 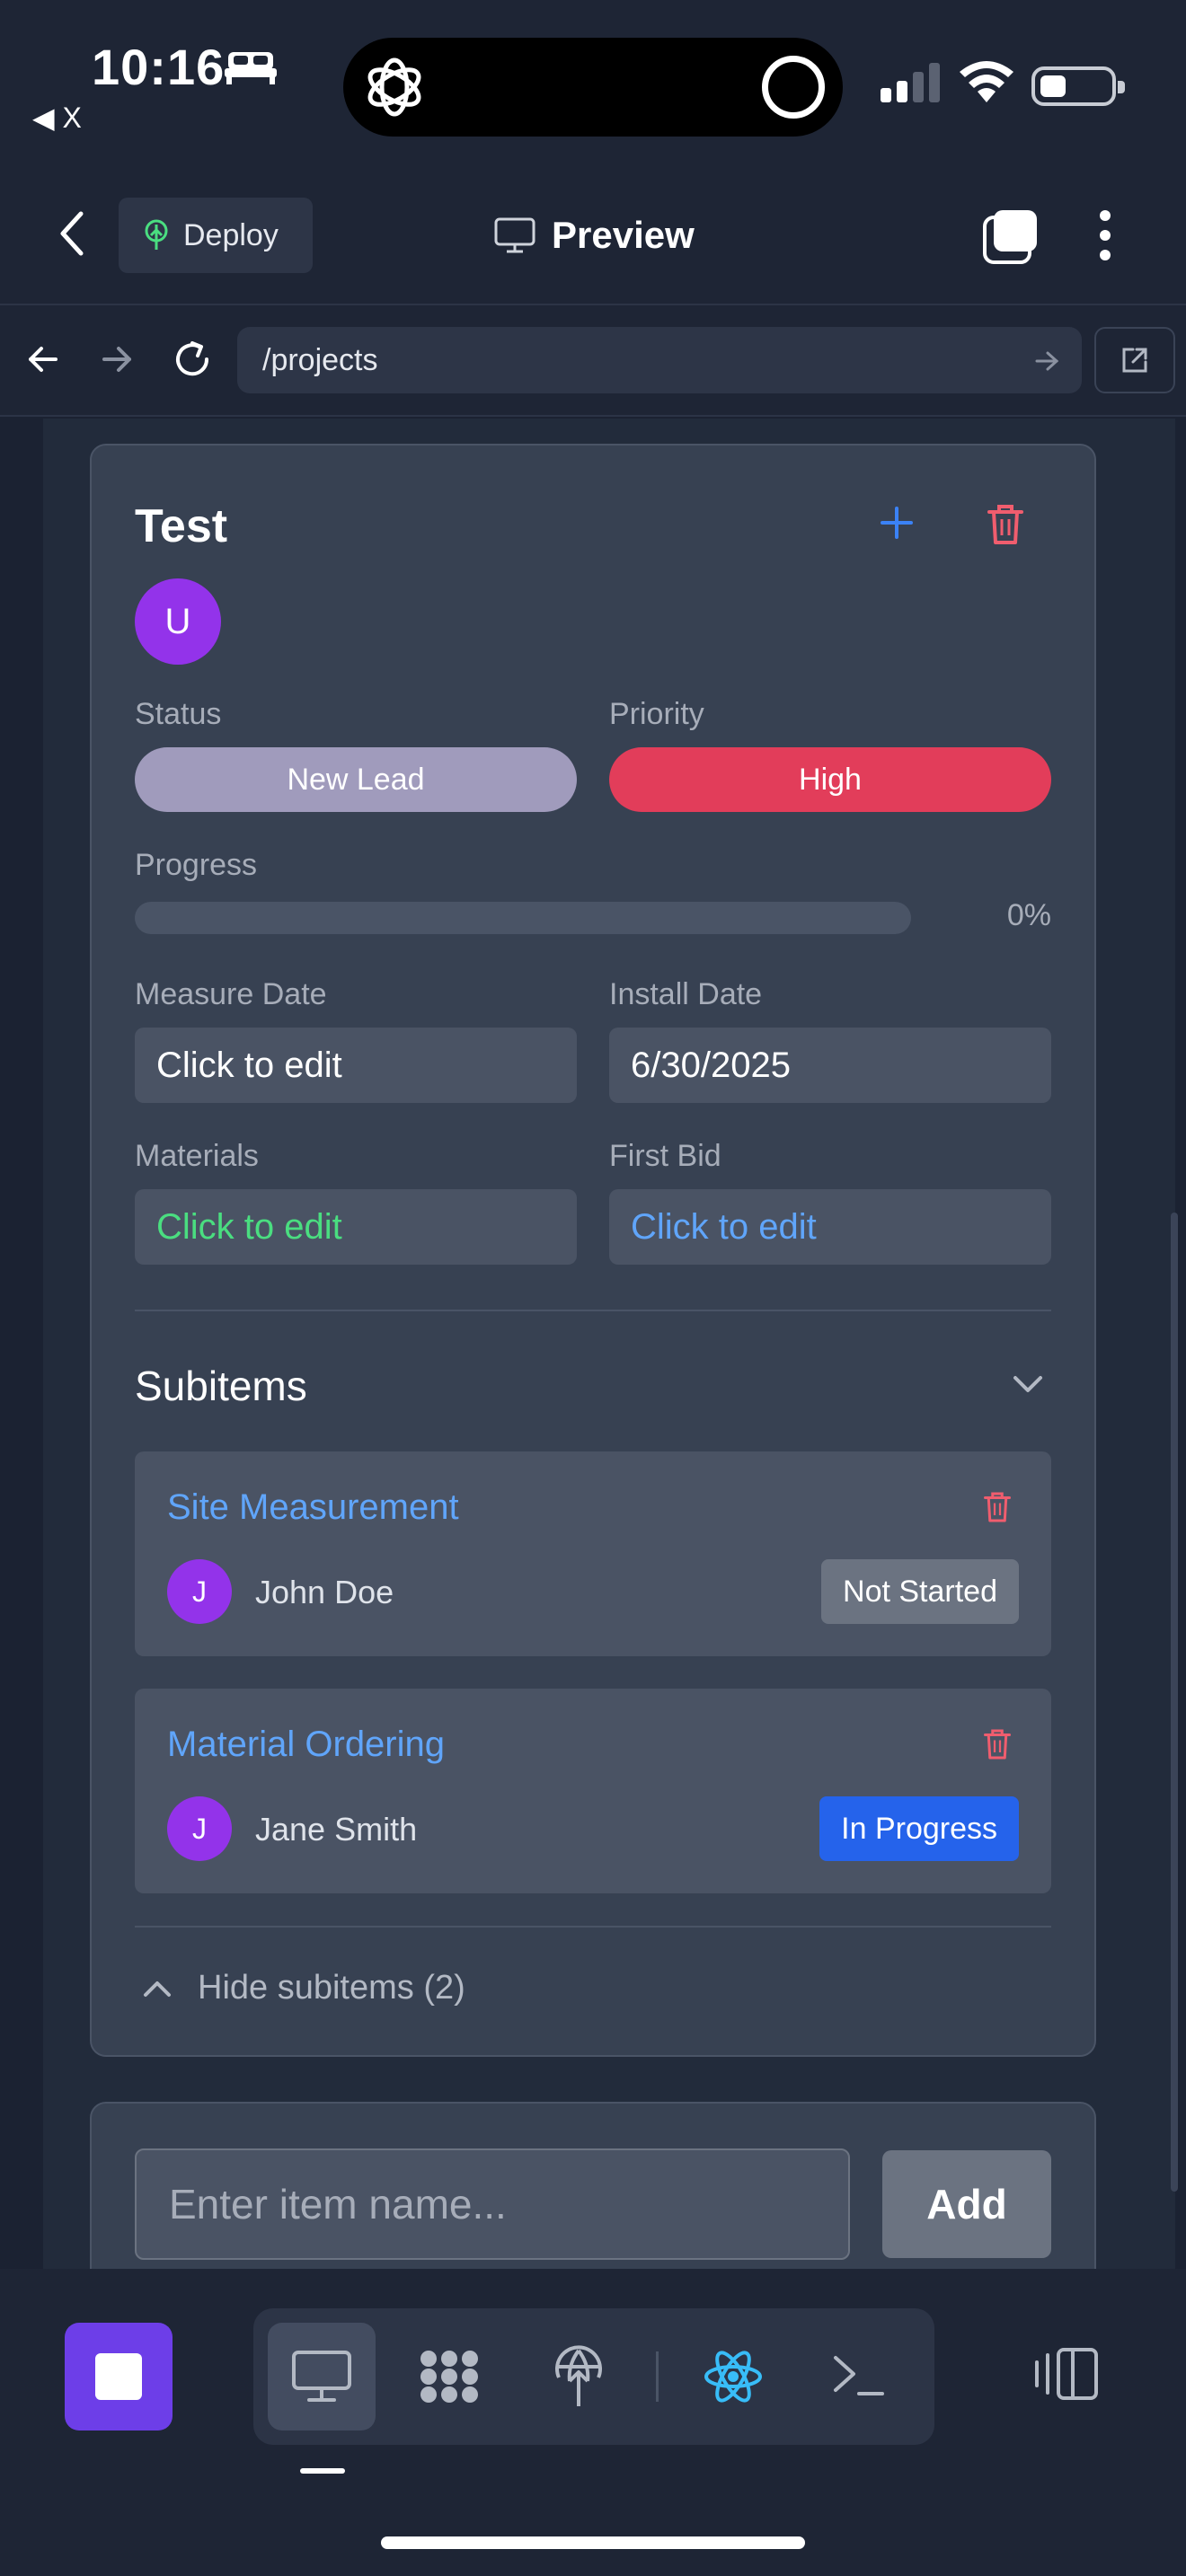 I want to click on hide-subitems-button: Hide subitems (2), so click(x=303, y=1988).